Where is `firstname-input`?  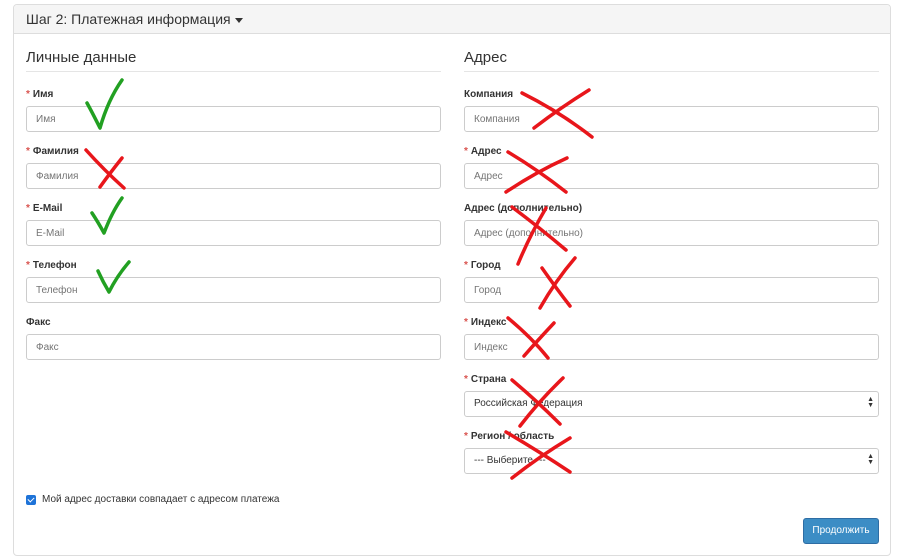 firstname-input is located at coordinates (233, 119).